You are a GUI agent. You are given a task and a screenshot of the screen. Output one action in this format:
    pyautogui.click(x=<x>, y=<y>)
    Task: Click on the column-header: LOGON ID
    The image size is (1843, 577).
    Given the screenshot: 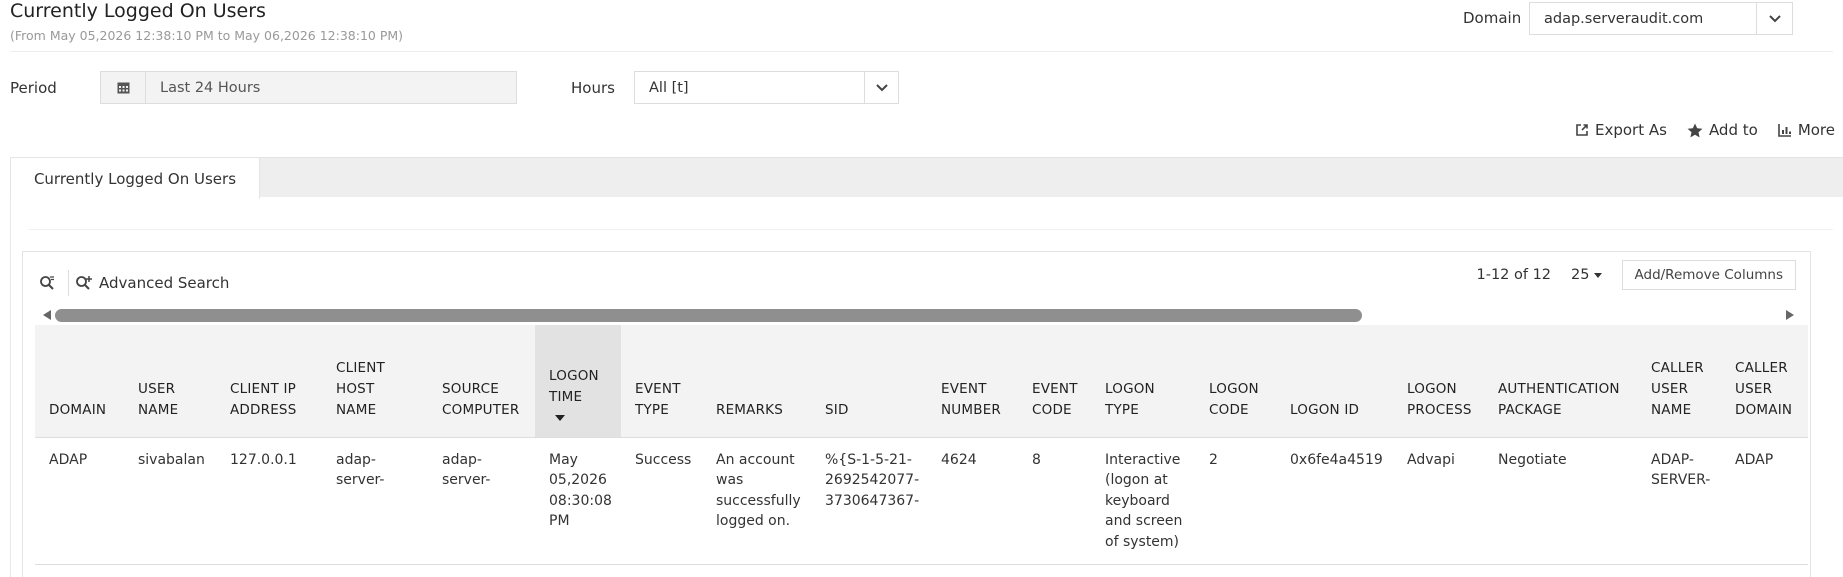 What is the action you would take?
    pyautogui.click(x=1334, y=381)
    